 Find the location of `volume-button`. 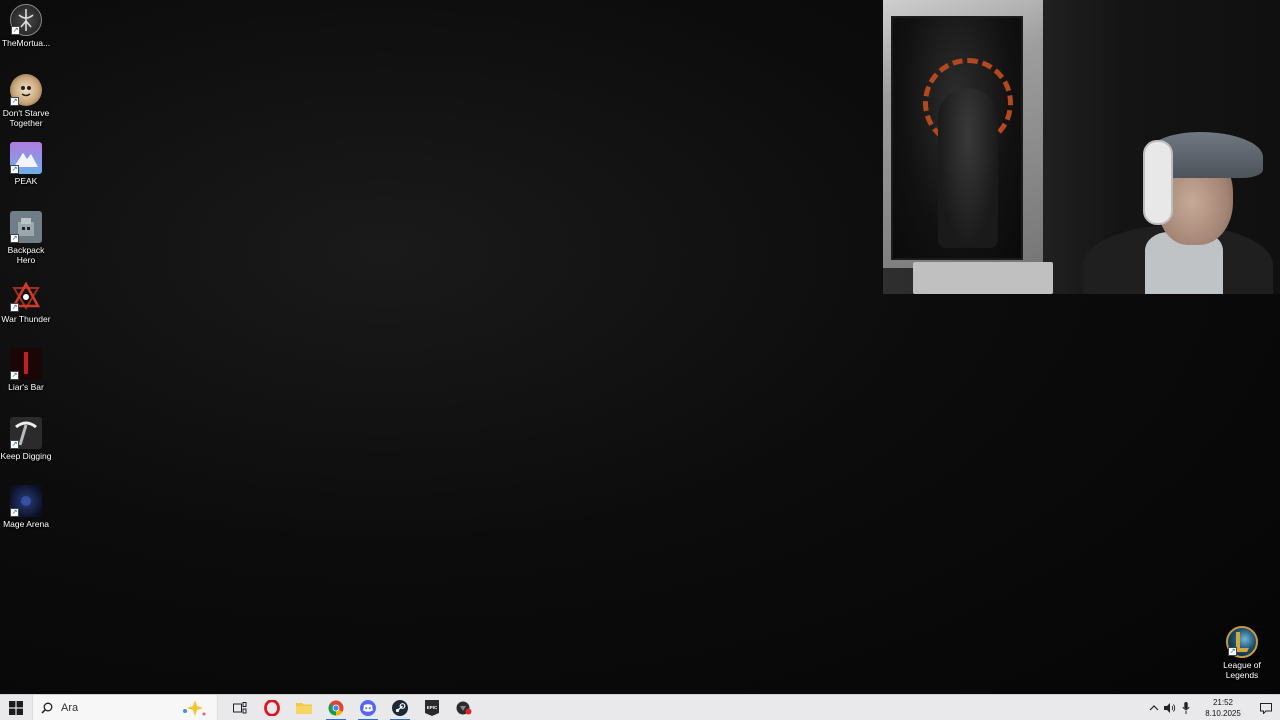

volume-button is located at coordinates (1170, 707).